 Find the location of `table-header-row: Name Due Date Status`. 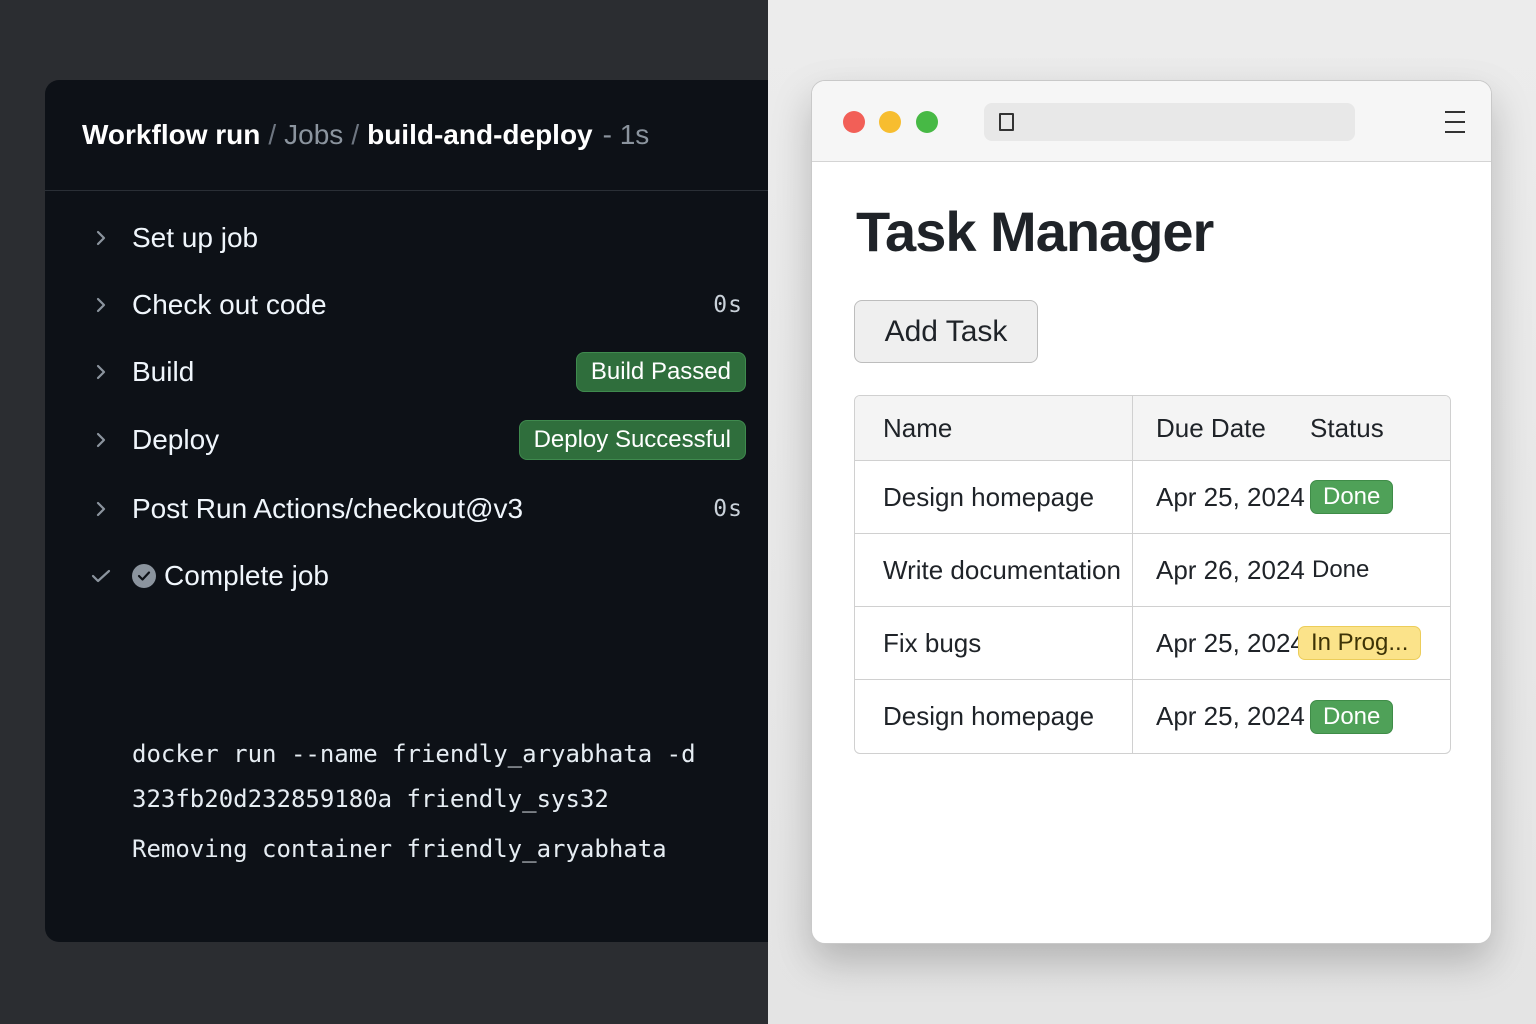

table-header-row: Name Due Date Status is located at coordinates (1152, 428).